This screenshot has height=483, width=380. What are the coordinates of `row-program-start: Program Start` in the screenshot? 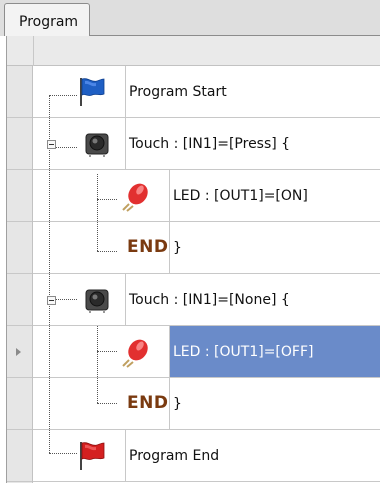 It's located at (206, 92).